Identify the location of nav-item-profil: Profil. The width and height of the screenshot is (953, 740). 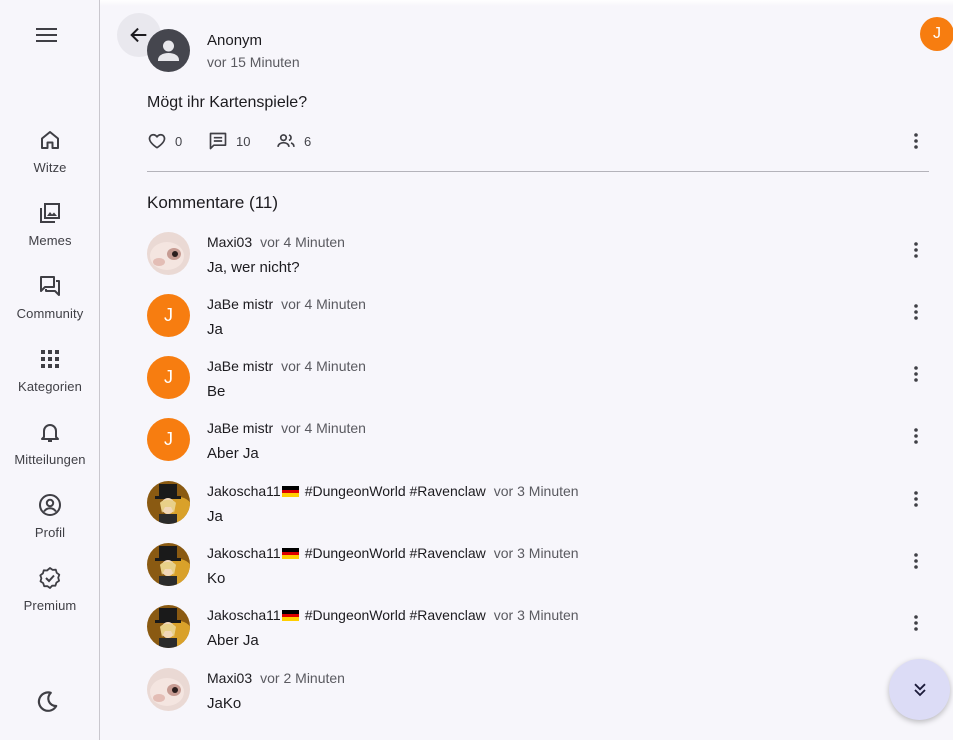
(50, 522).